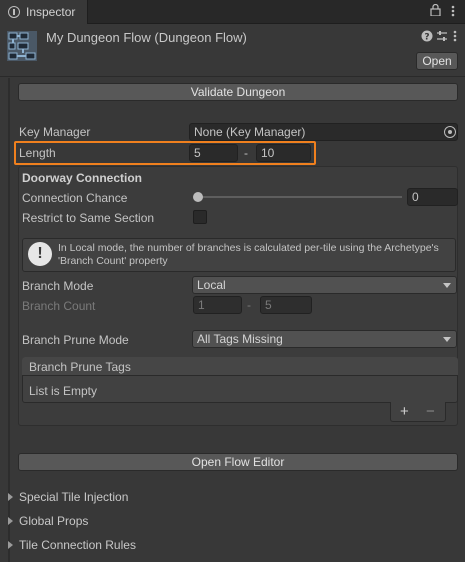  I want to click on restrict-same-section-label: Restrict to Same Section, so click(88, 218).